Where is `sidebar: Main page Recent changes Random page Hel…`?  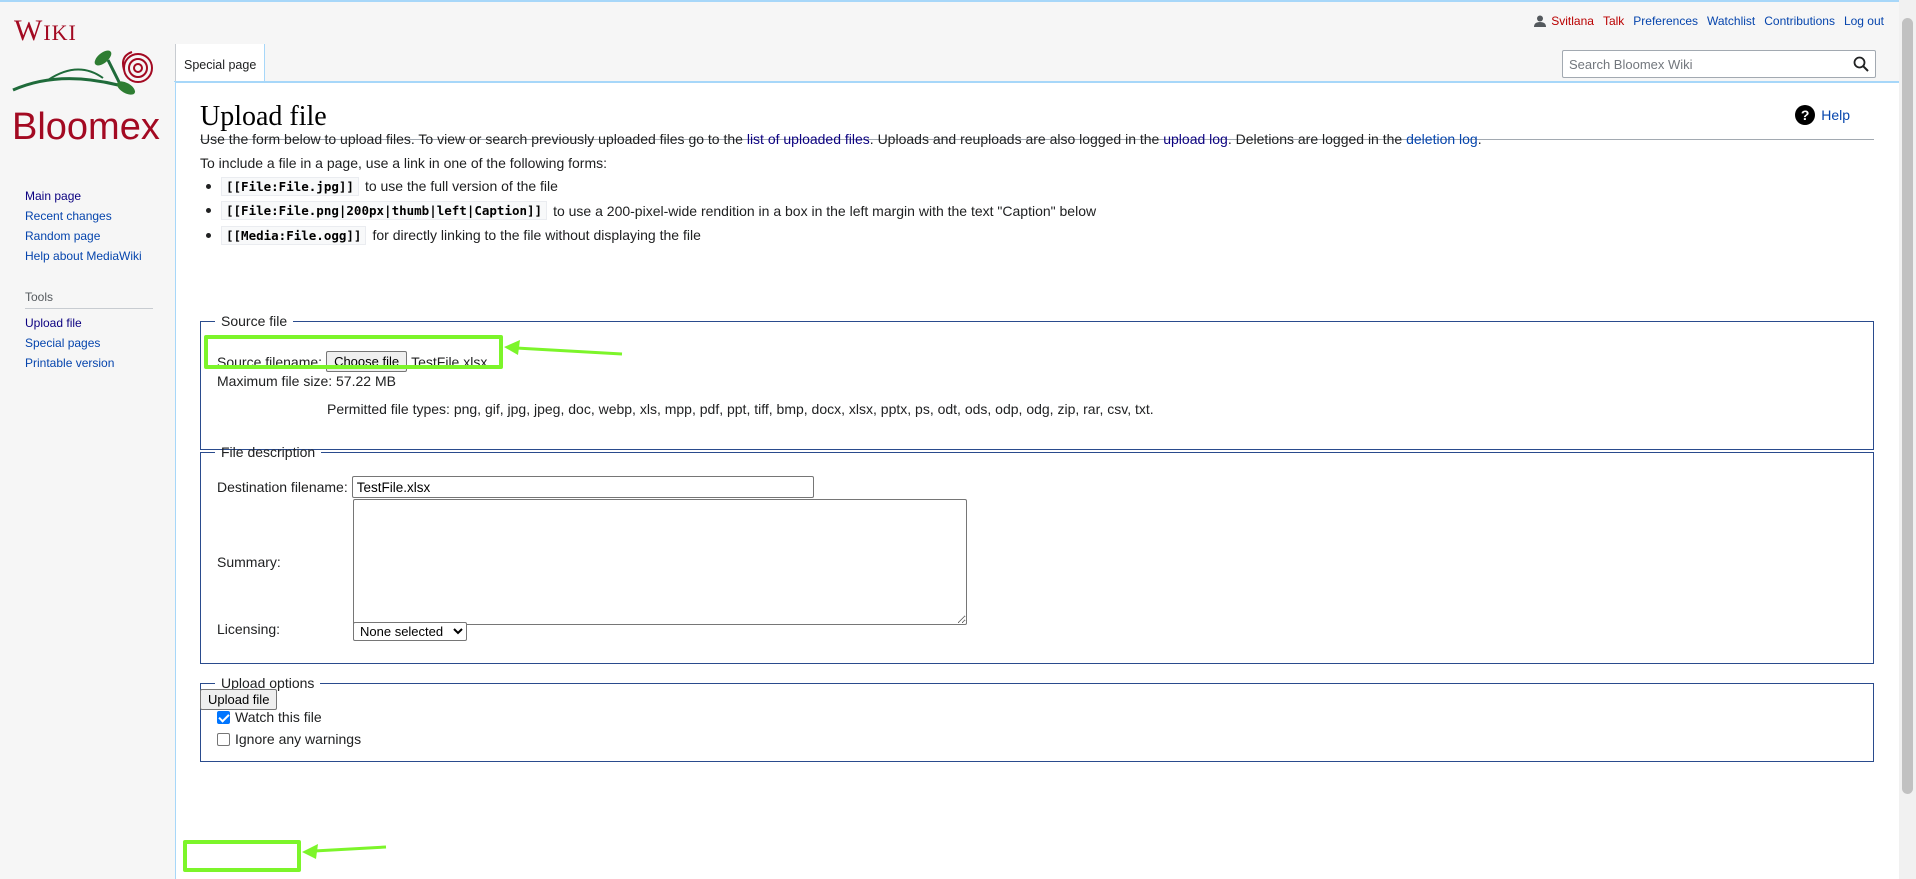
sidebar: Main page Recent changes Random page Hel… is located at coordinates (90, 279).